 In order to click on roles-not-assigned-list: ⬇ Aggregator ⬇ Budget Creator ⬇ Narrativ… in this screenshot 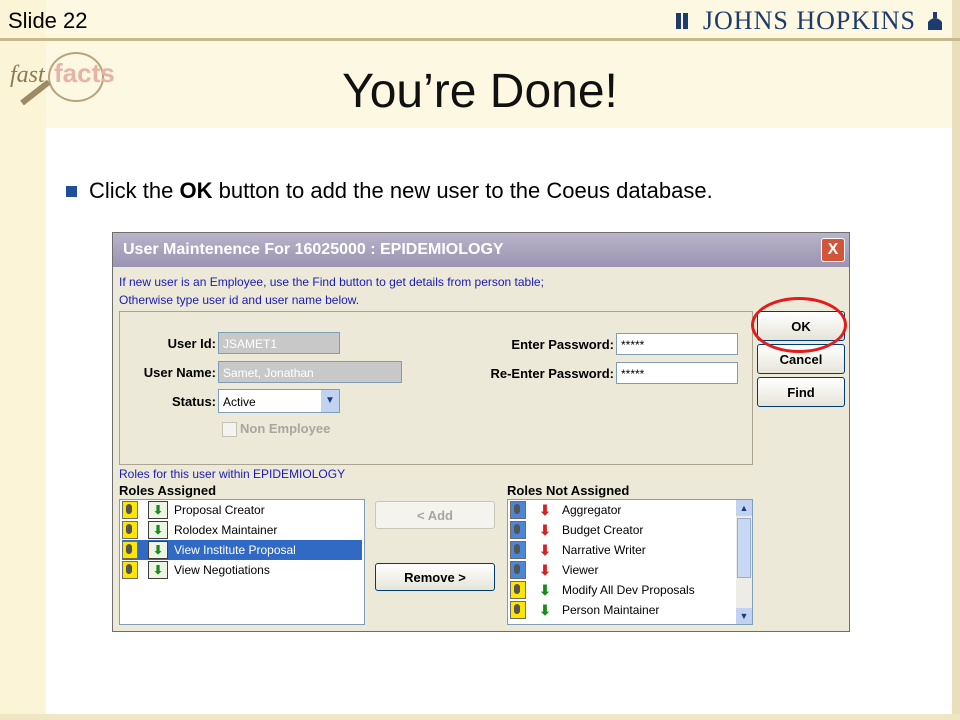, I will do `click(630, 562)`.